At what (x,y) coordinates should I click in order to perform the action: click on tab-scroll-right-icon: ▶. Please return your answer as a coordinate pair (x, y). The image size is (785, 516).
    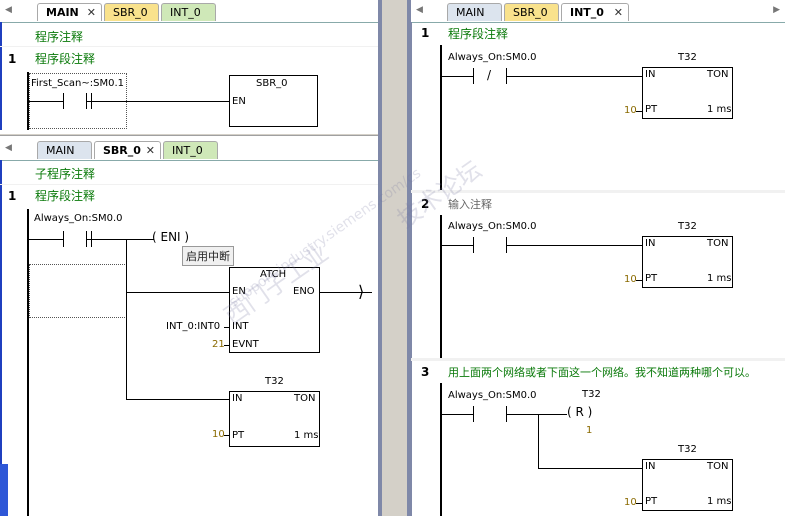
    Looking at the image, I should click on (776, 10).